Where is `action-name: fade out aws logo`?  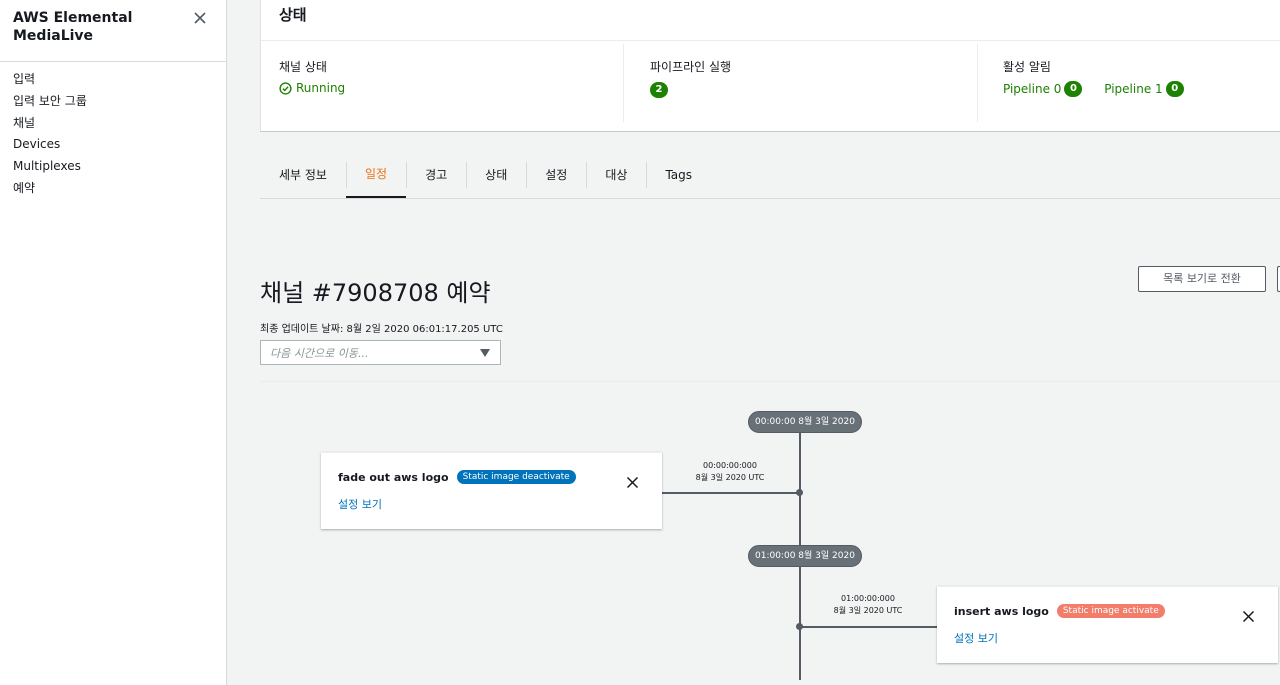
action-name: fade out aws logo is located at coordinates (393, 477).